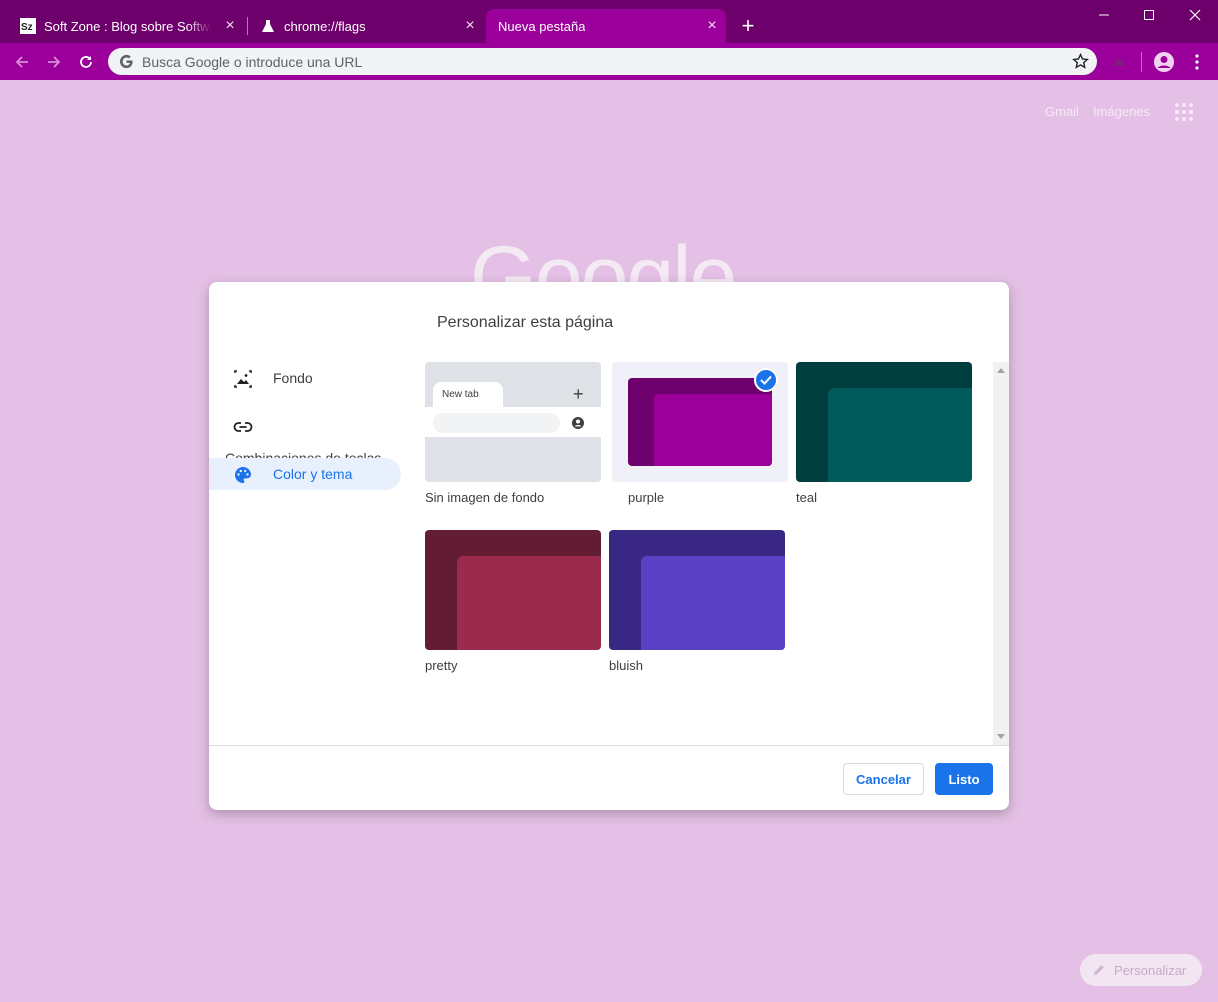 This screenshot has width=1218, height=1002. What do you see at coordinates (368, 26) in the screenshot?
I see `tab-flags: chrome://flags ×` at bounding box center [368, 26].